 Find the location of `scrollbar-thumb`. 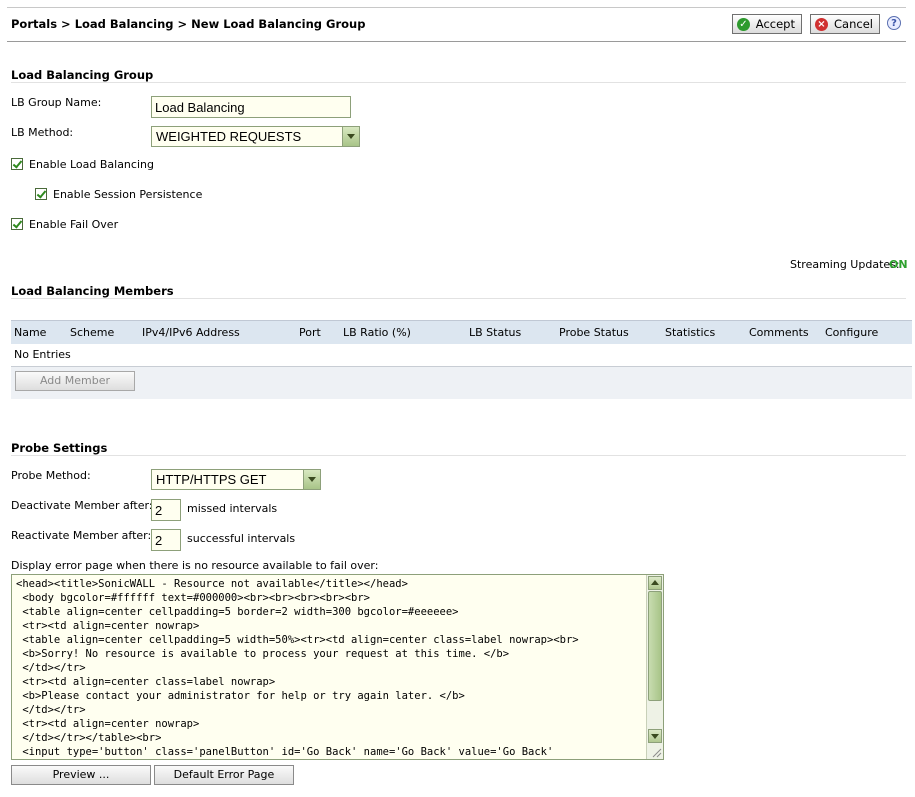

scrollbar-thumb is located at coordinates (655, 646).